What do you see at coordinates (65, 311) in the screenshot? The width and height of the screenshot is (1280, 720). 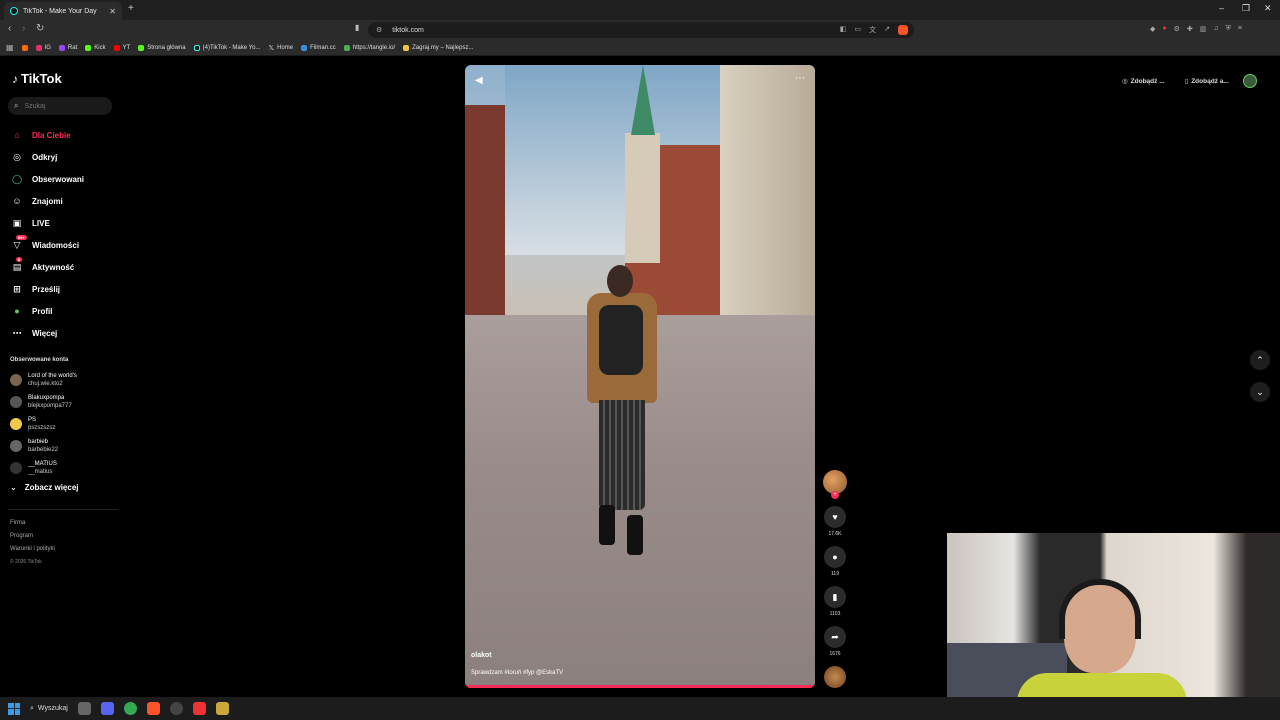 I see `sidebar-item-profile: ● Profil` at bounding box center [65, 311].